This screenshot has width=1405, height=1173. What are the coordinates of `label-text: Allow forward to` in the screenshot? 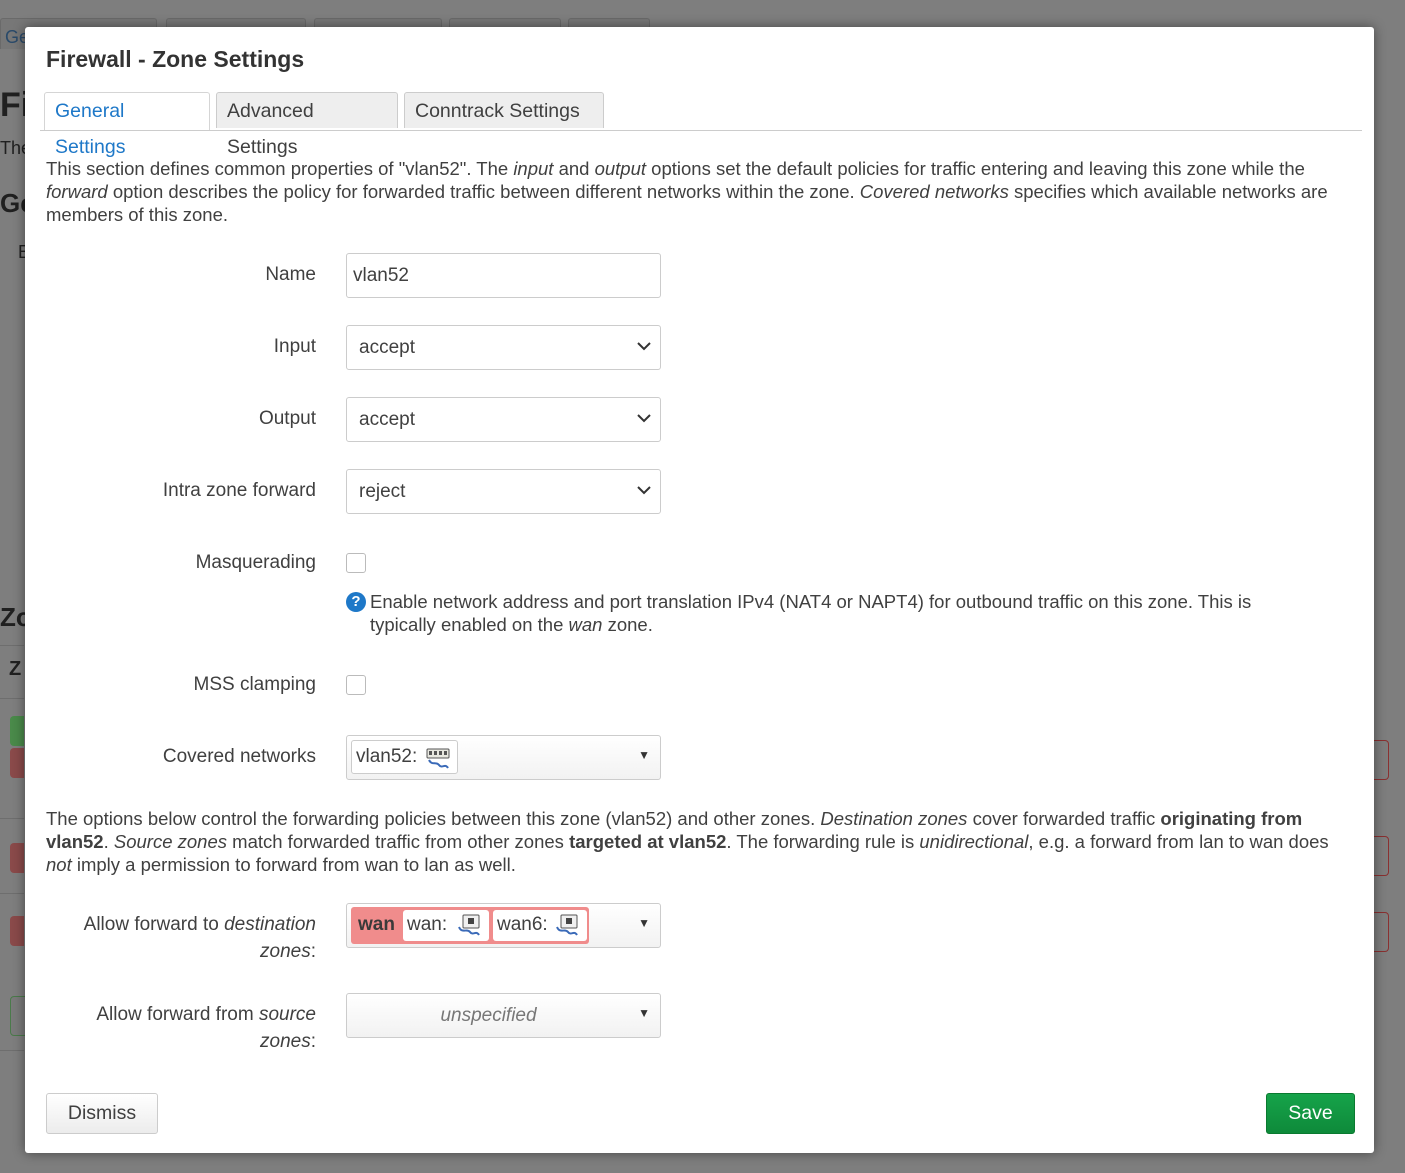 It's located at (154, 924).